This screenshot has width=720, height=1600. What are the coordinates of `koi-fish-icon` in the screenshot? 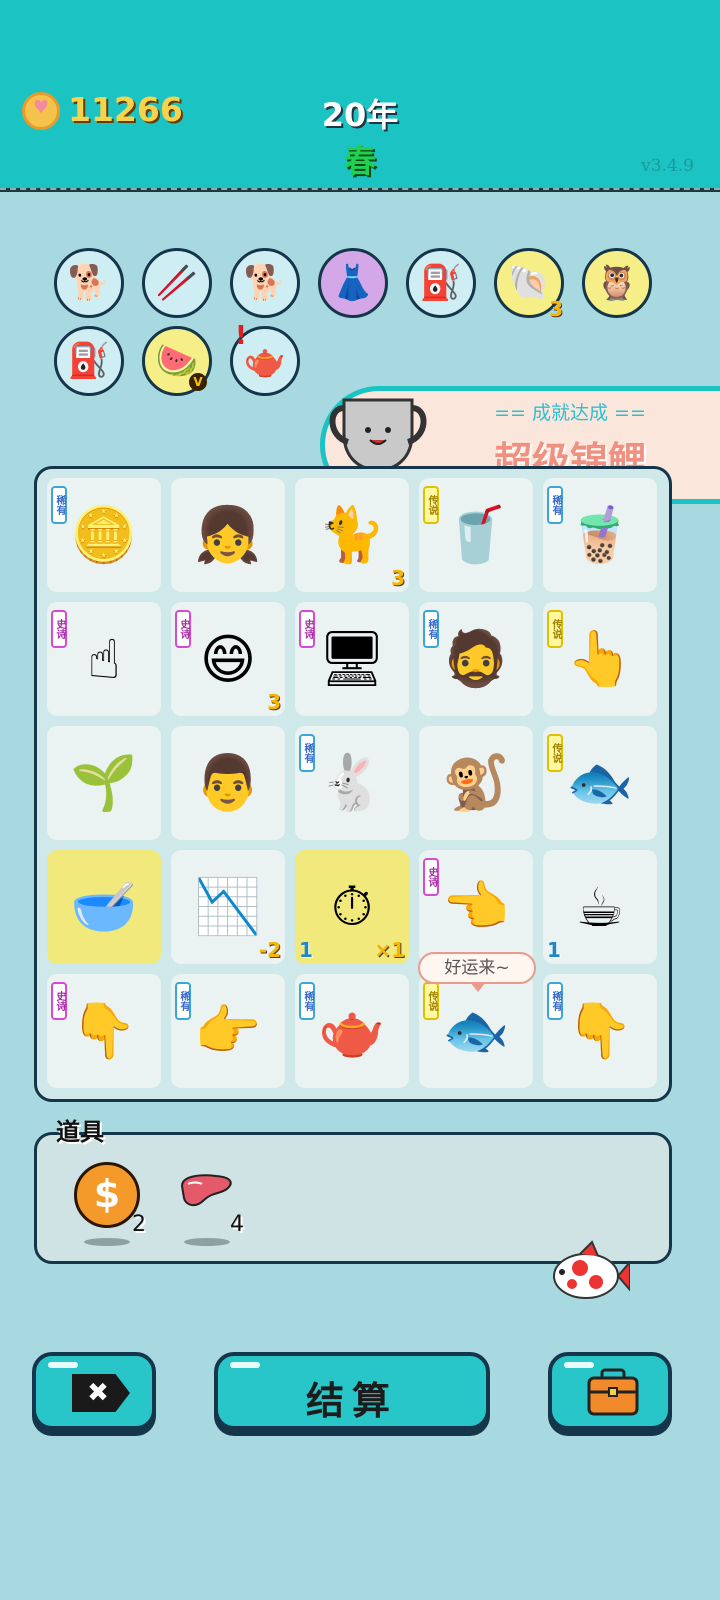 It's located at (591, 1269).